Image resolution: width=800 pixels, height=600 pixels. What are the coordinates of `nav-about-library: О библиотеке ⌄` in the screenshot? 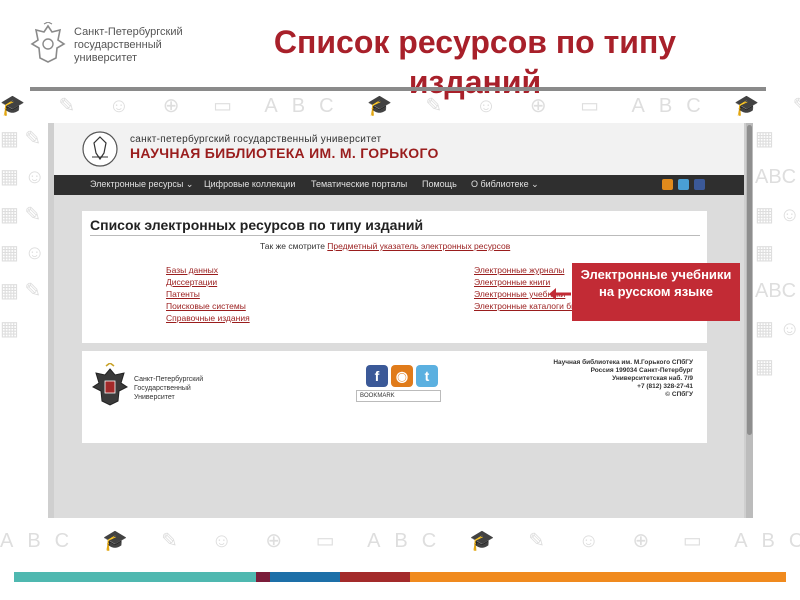 It's located at (505, 184).